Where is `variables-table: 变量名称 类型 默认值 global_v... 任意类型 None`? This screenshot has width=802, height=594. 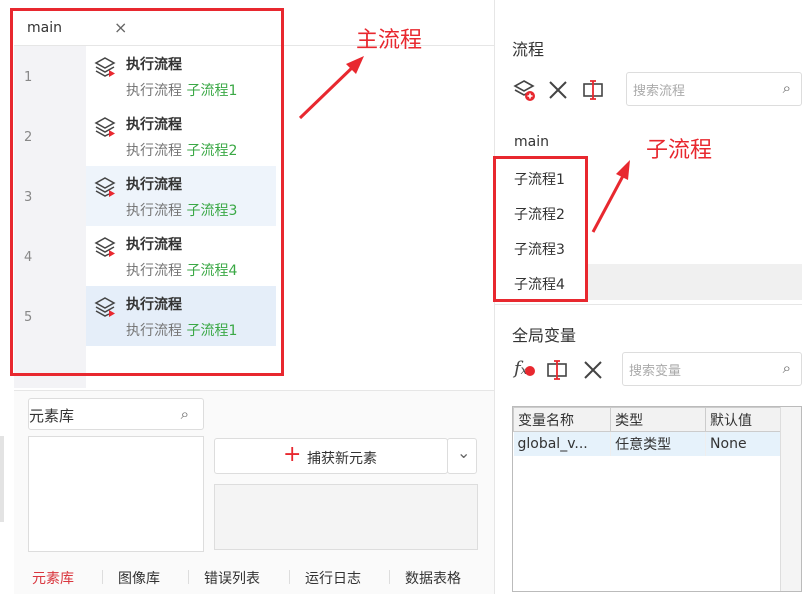
variables-table: 变量名称 类型 默认值 global_v... 任意类型 None is located at coordinates (657, 431).